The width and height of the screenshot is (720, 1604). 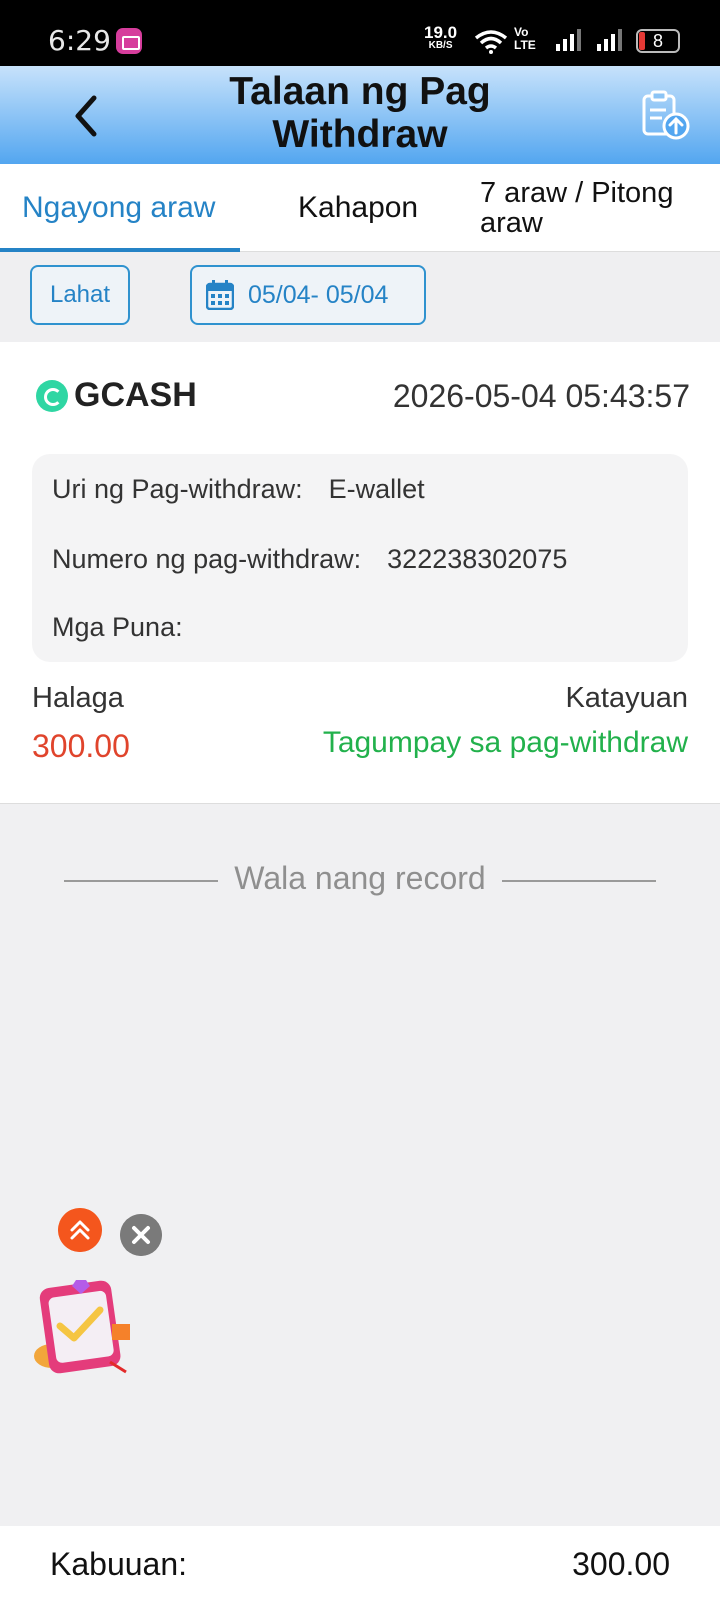 I want to click on detail-row-type: Uri ng Pag-withdraw: E-wallet, so click(x=238, y=489).